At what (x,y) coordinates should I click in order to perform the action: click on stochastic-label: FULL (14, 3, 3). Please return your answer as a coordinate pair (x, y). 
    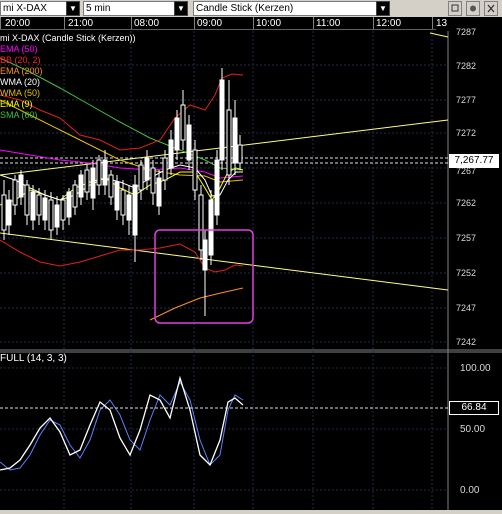
    Looking at the image, I should click on (33, 358).